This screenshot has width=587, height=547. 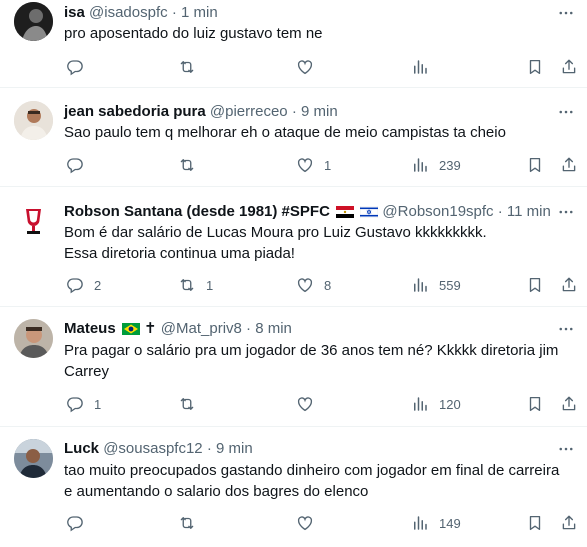 I want to click on timestamp: 1 min, so click(x=199, y=12).